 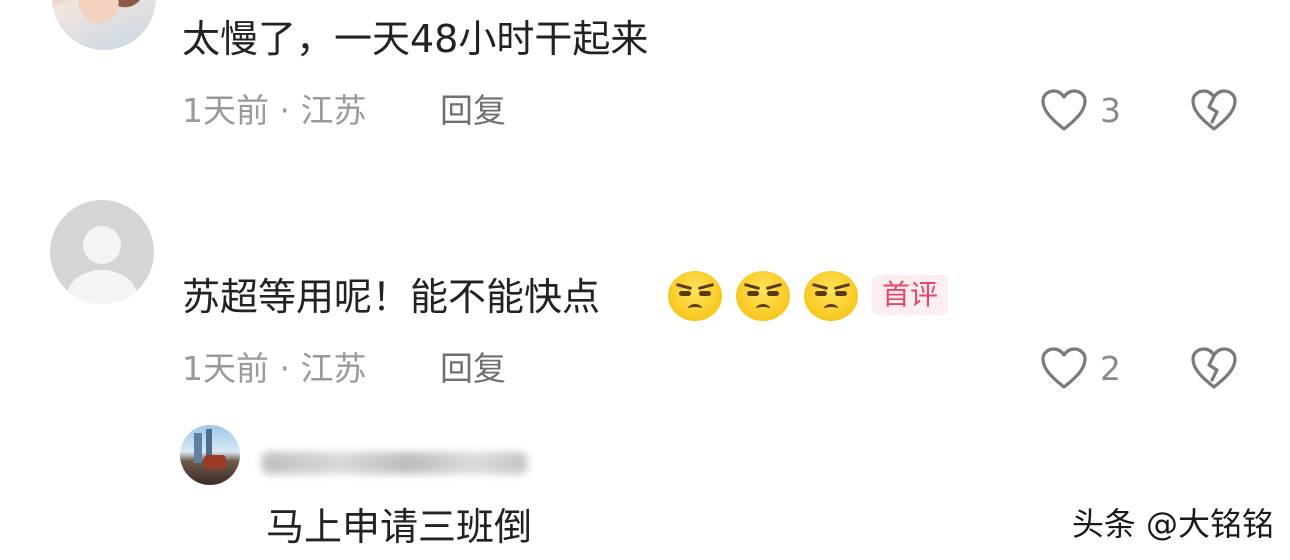 What do you see at coordinates (215, 462) in the screenshot?
I see `avatar-pagoda-shape` at bounding box center [215, 462].